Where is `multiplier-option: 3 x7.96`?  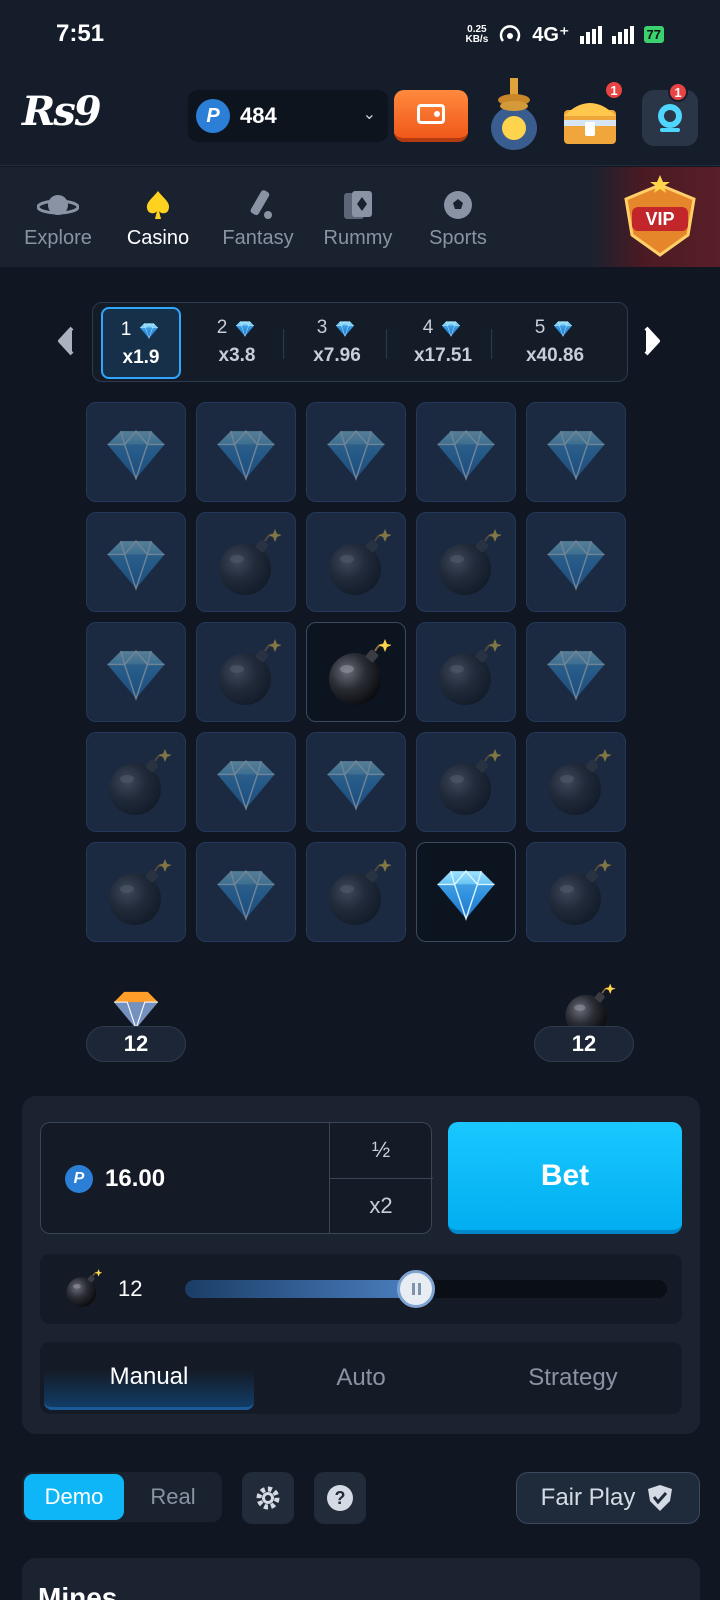
multiplier-option: 3 x7.96 is located at coordinates (337, 343).